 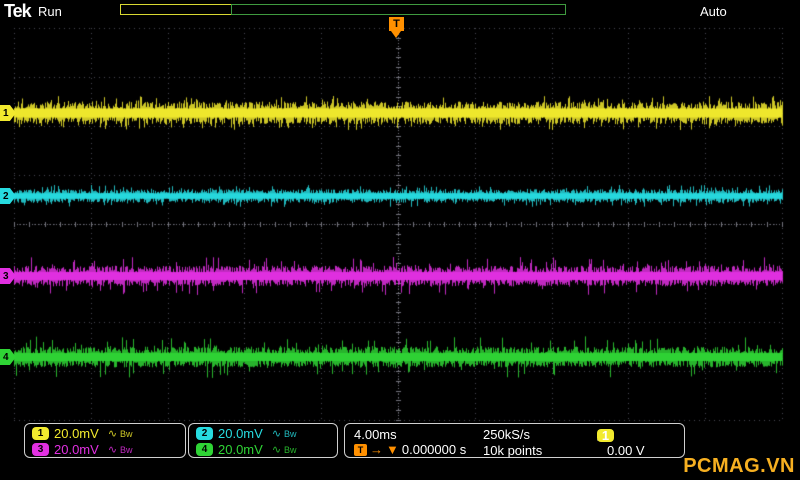 I want to click on ch2-badge: 2, so click(x=204, y=433).